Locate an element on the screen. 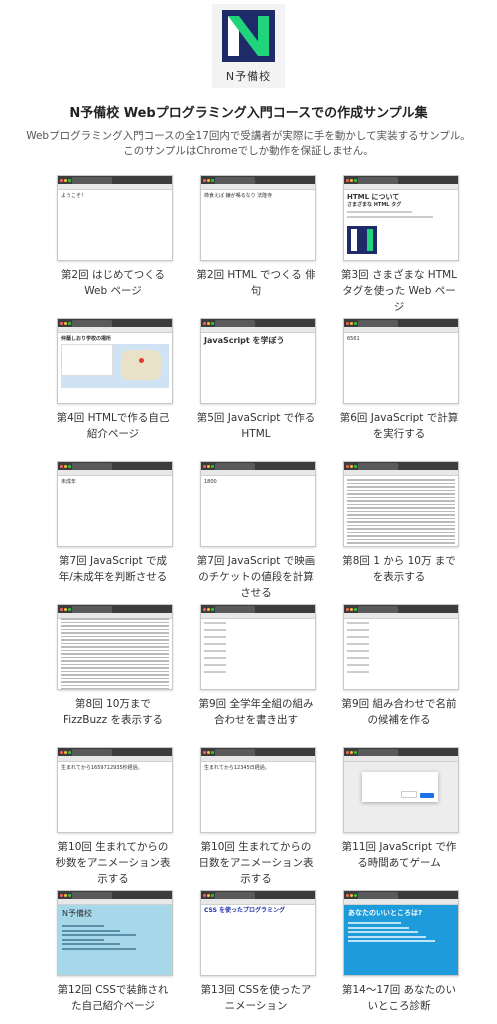 Image resolution: width=497 pixels, height=1024 pixels. sample-thumbnail: N予備校 is located at coordinates (115, 933).